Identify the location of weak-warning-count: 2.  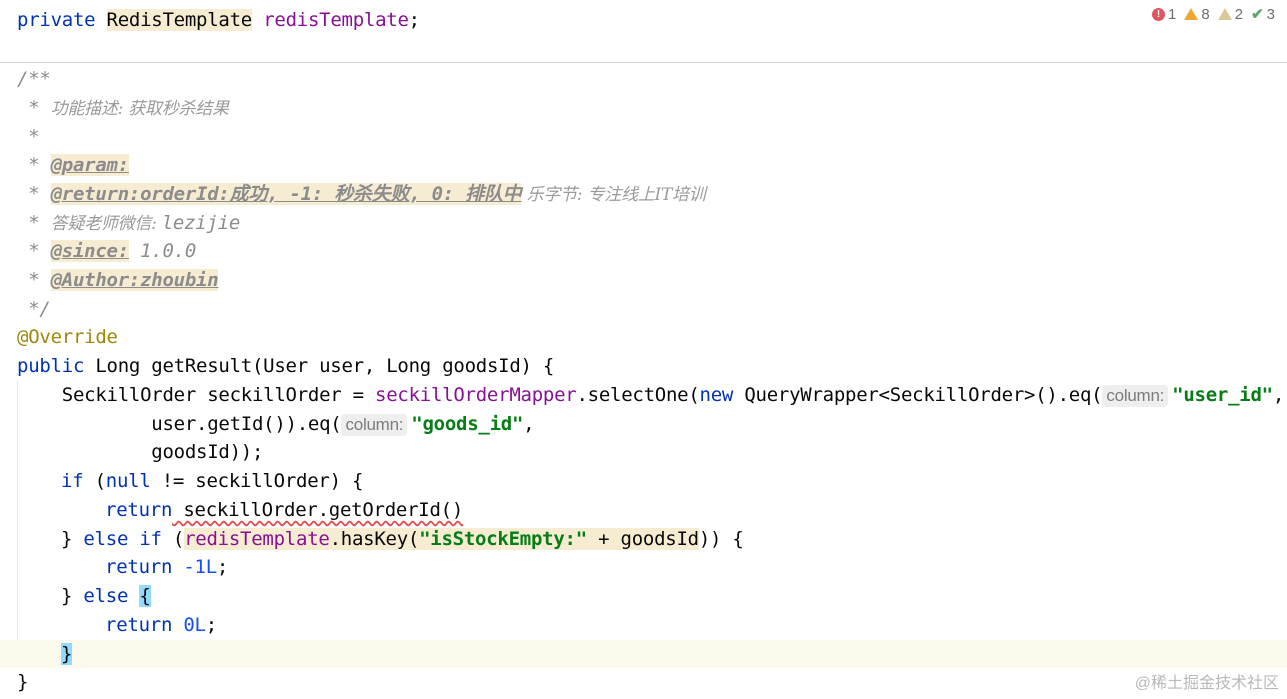
(1230, 14).